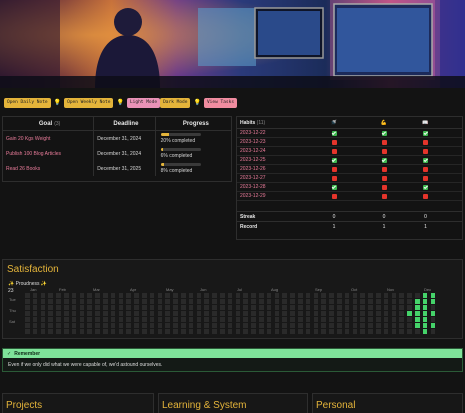 Image resolution: width=465 pixels, height=413 pixels. I want to click on view-tasks-button: View Tasks, so click(220, 103).